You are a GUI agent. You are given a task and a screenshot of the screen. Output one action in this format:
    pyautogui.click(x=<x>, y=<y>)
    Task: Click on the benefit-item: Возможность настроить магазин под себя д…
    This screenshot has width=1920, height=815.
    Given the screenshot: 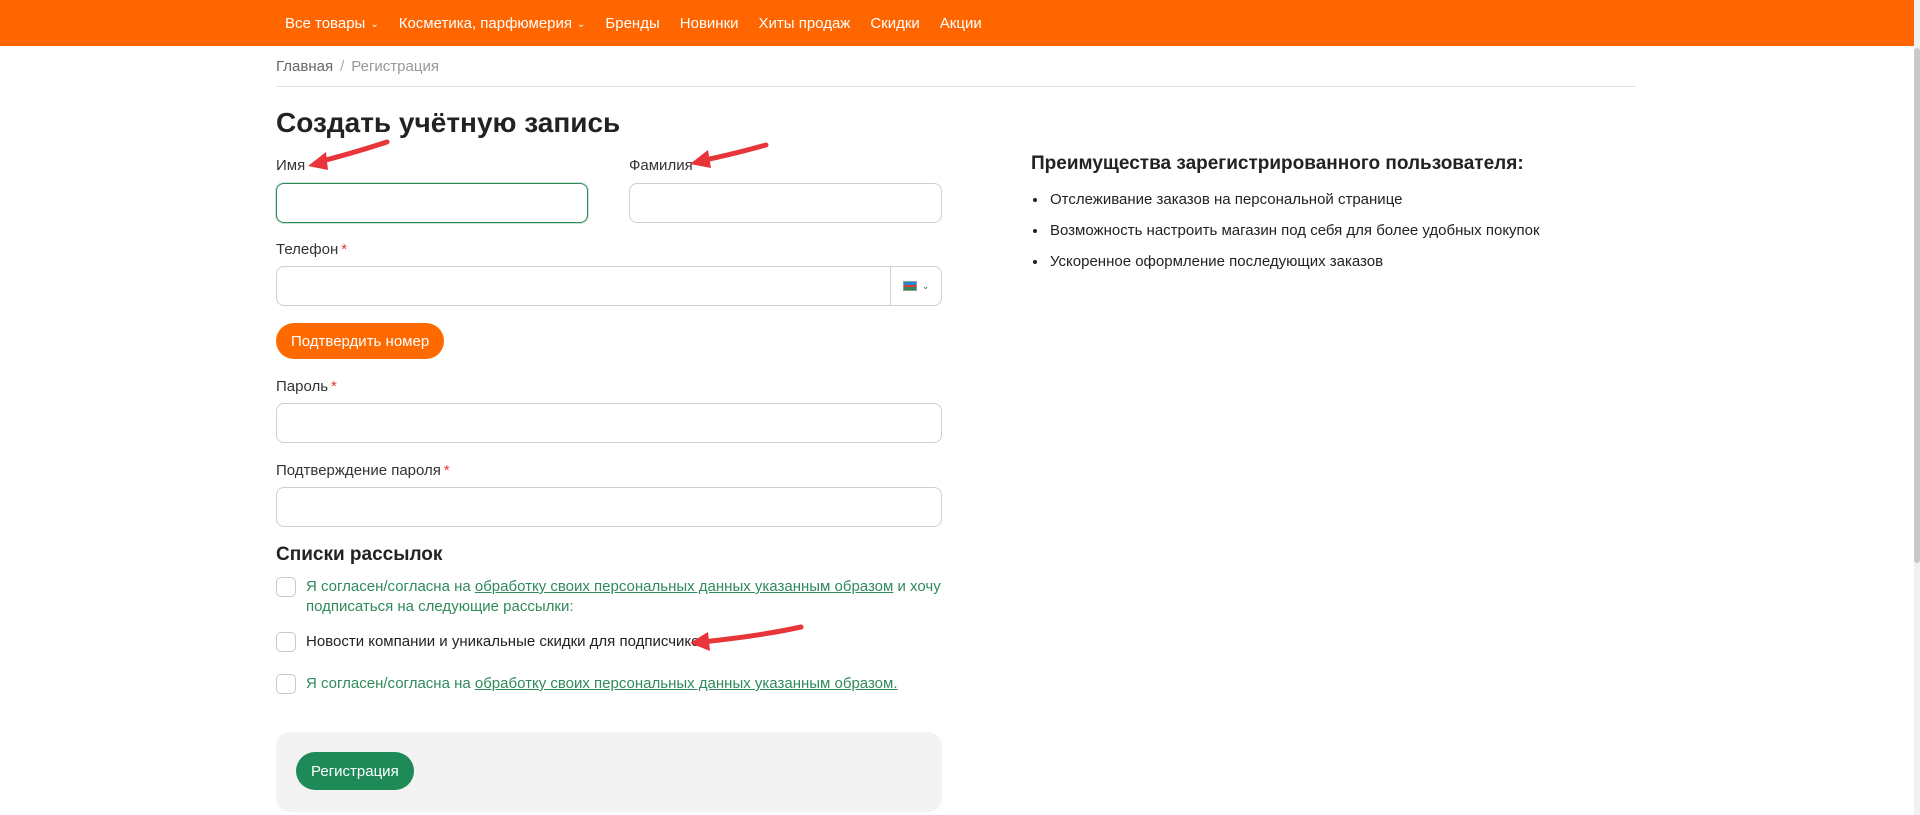 What is the action you would take?
    pyautogui.click(x=1294, y=236)
    